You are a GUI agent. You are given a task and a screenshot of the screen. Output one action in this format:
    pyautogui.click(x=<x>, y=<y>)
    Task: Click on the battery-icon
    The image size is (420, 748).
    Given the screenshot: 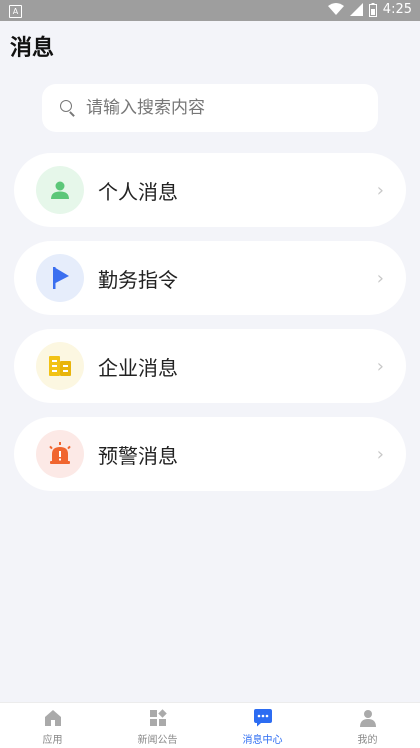 What is the action you would take?
    pyautogui.click(x=372, y=9)
    